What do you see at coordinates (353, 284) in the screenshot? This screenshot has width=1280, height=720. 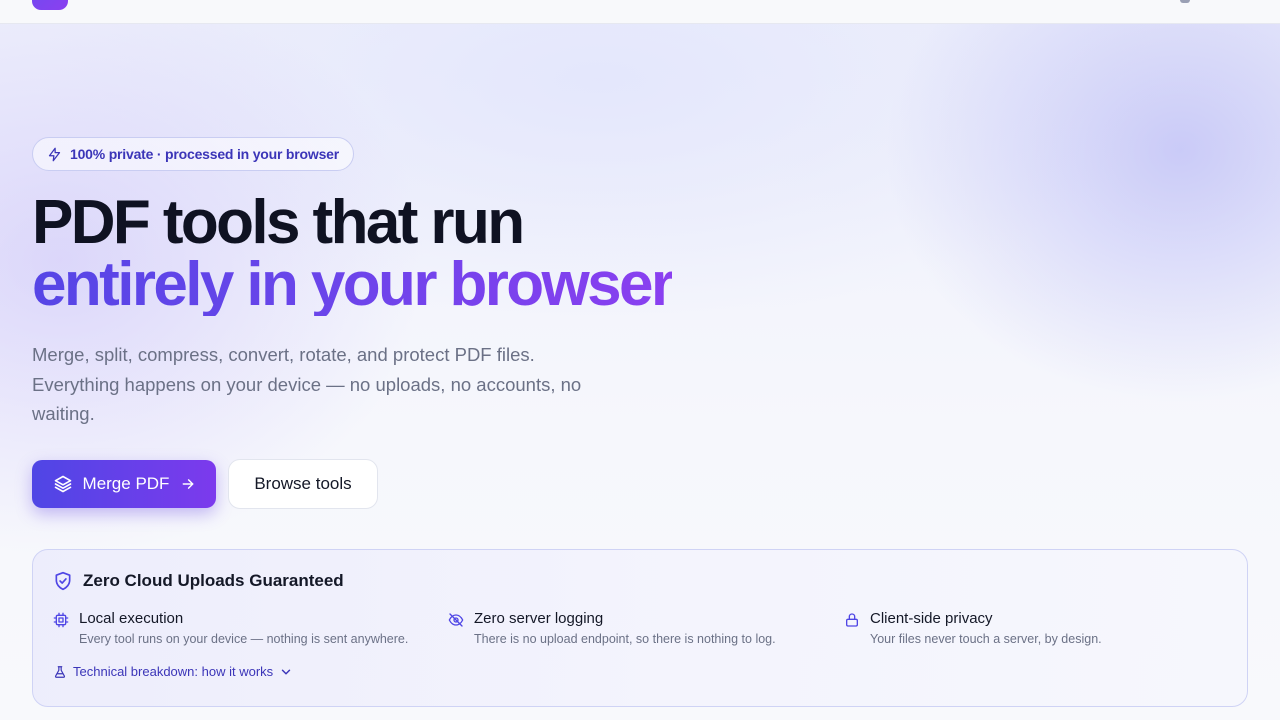 I see `page-title-line2: entirely in your browser` at bounding box center [353, 284].